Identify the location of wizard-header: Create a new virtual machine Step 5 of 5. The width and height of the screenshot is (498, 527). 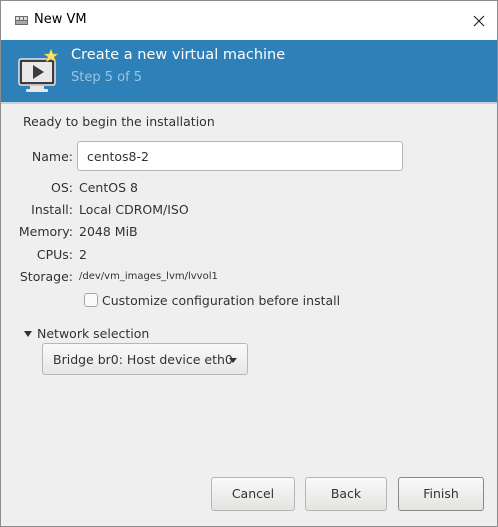
(249, 71).